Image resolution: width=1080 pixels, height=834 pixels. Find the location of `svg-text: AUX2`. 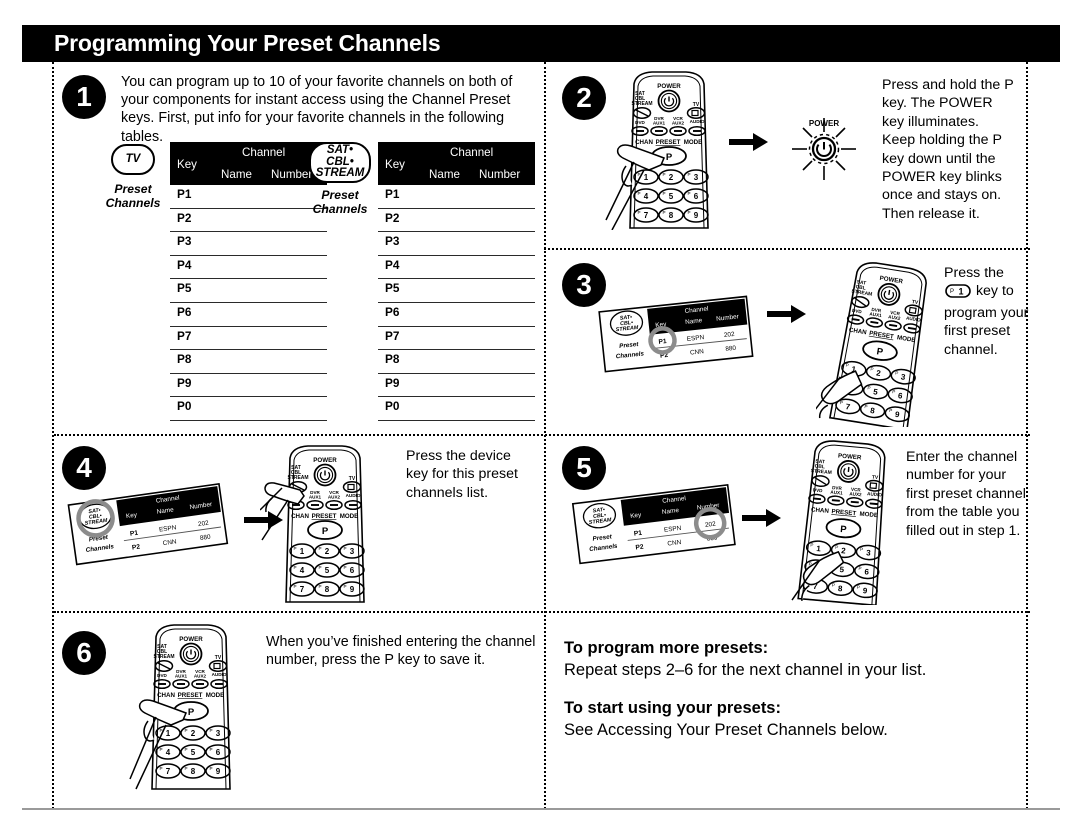

svg-text: AUX2 is located at coordinates (894, 317).